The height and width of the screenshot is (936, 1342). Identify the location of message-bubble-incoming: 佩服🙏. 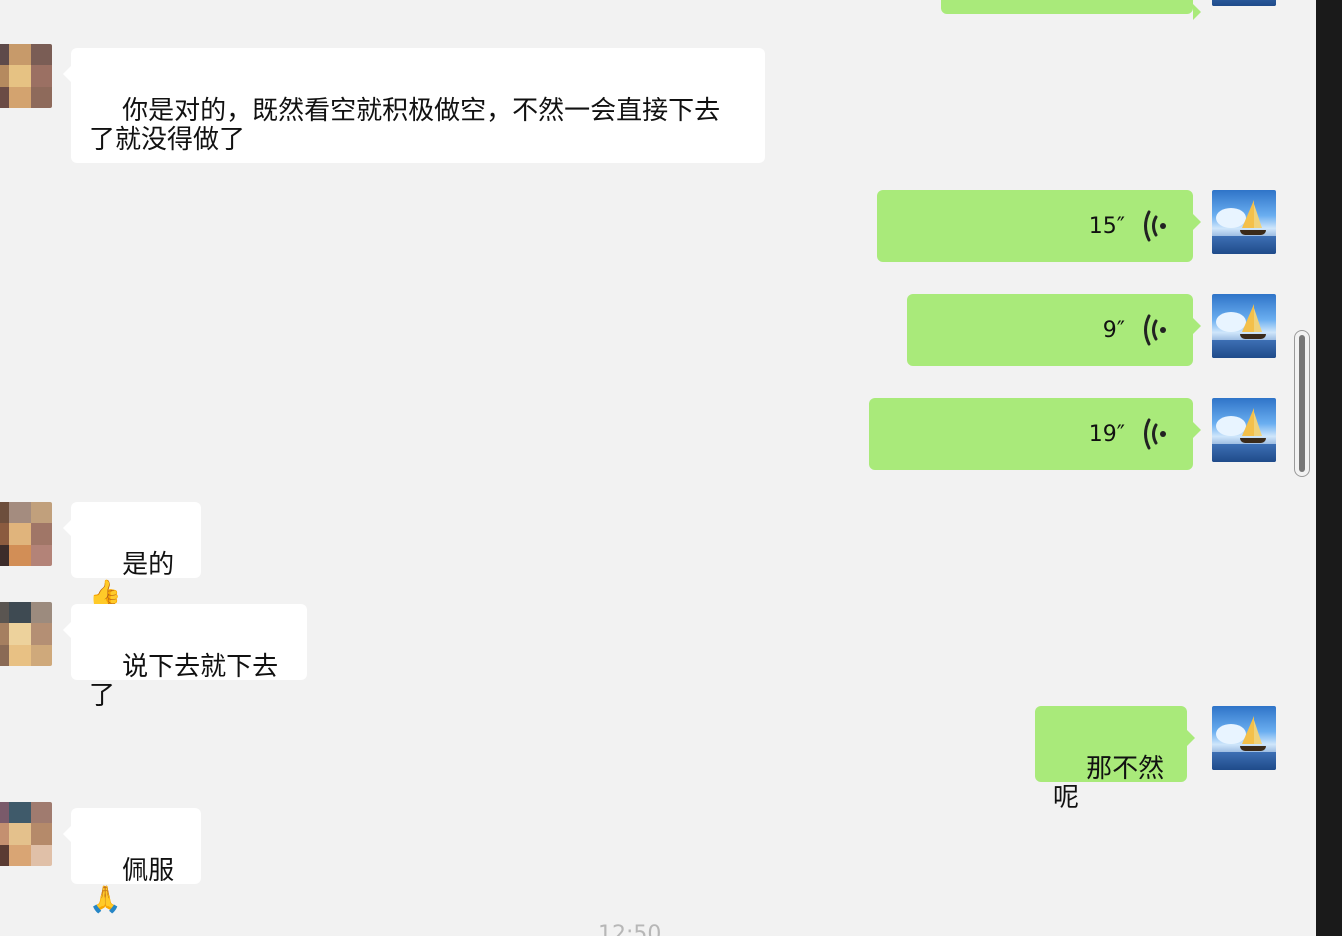
(132, 861).